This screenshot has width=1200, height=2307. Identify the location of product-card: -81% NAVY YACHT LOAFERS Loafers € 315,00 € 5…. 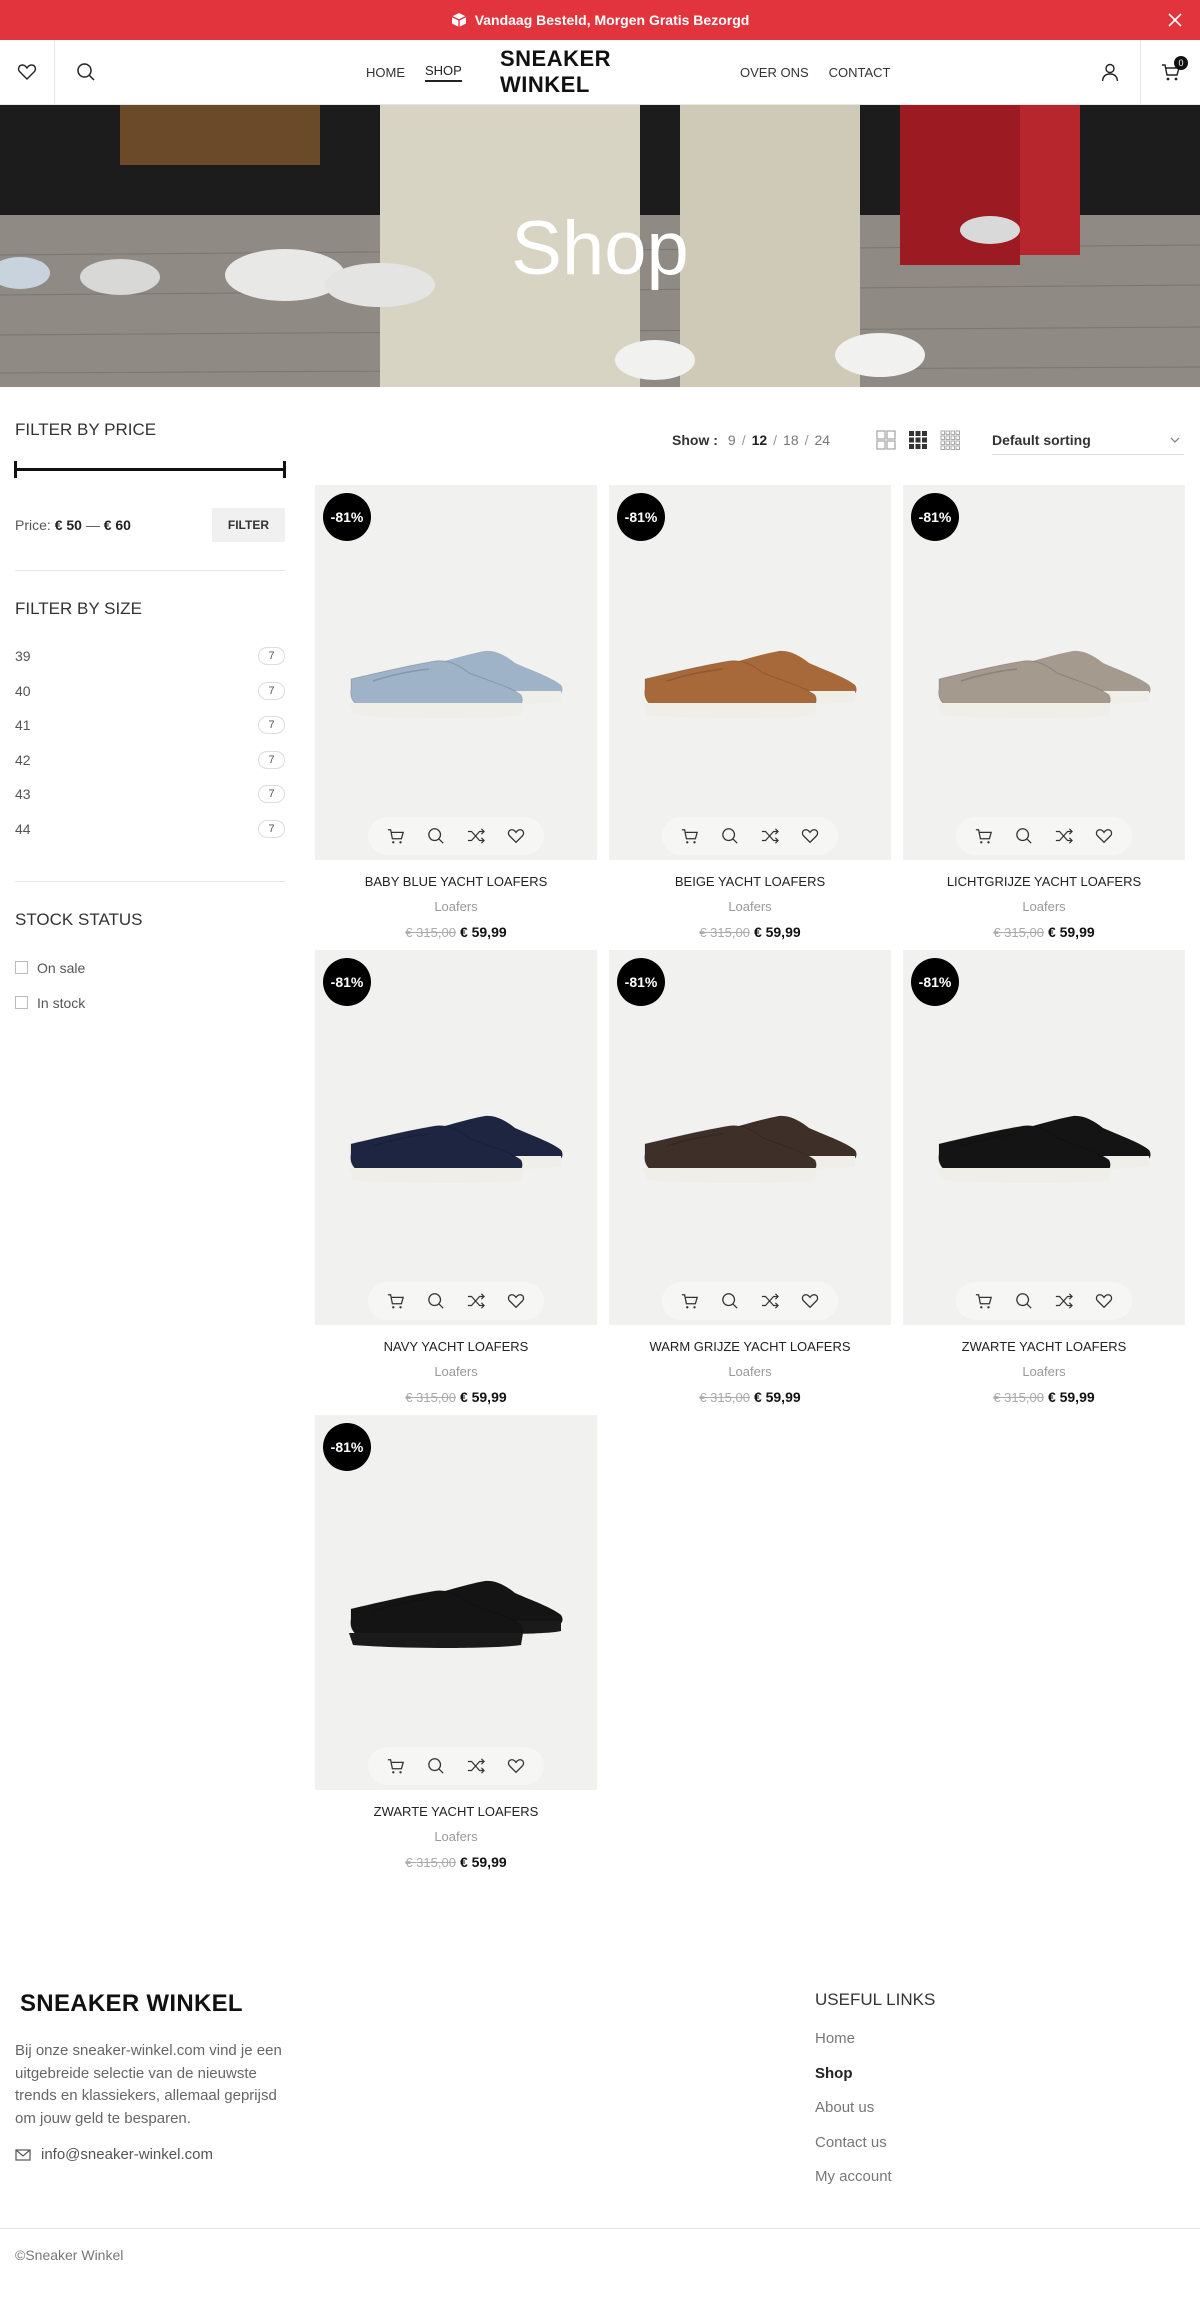
(456, 1180).